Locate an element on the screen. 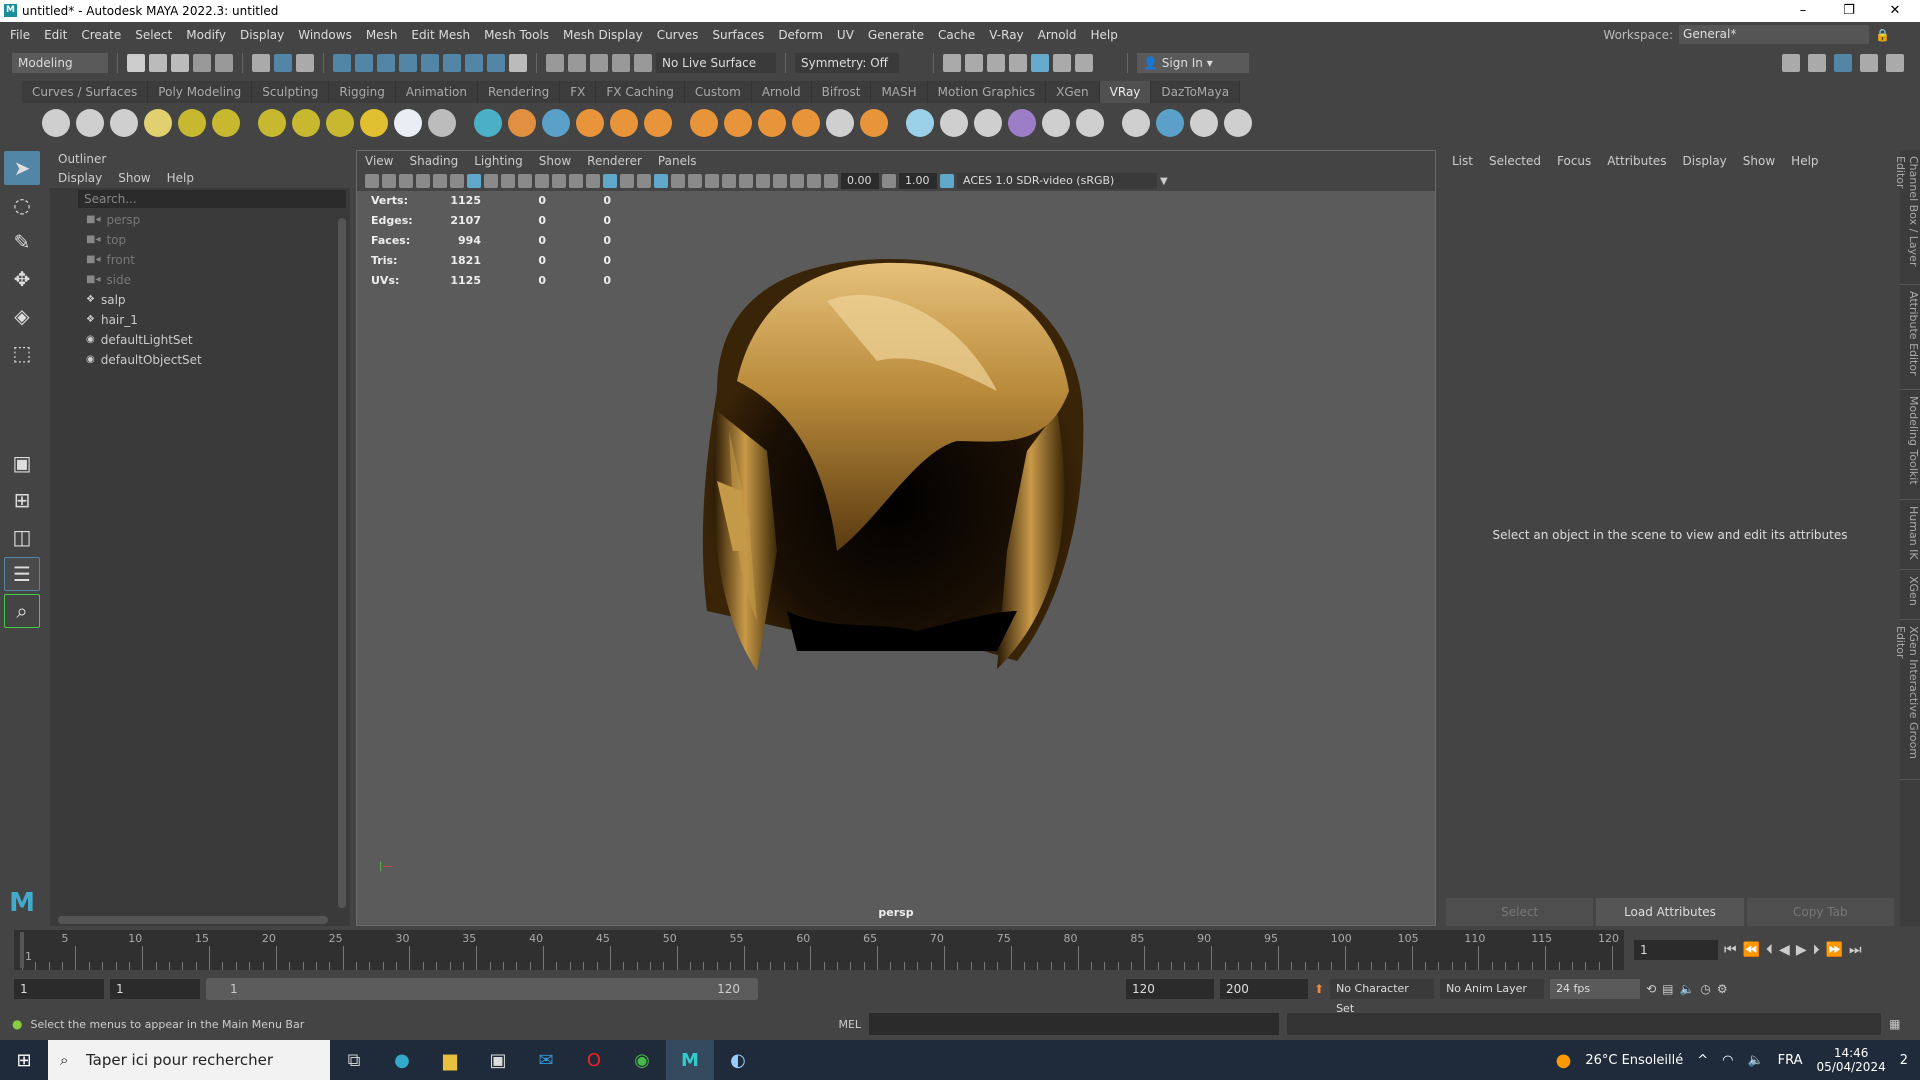 This screenshot has height=1080, width=1920. shelf-tab-daztomaya: DazToMaya is located at coordinates (1196, 92).